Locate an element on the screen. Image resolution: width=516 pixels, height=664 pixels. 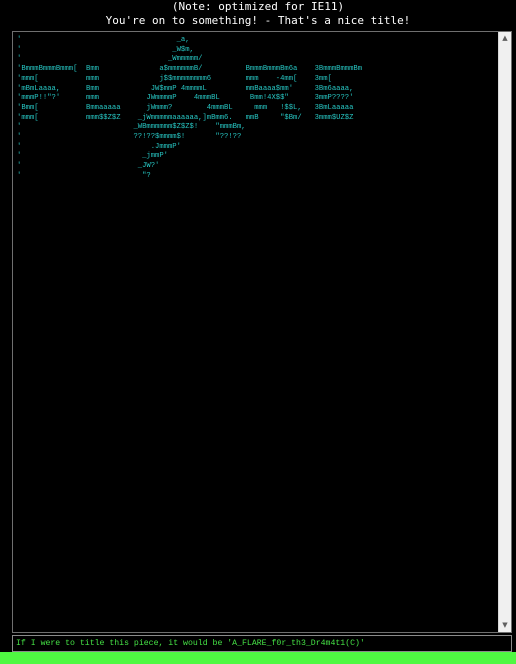
scroll-up-icon: ▲ is located at coordinates (505, 38).